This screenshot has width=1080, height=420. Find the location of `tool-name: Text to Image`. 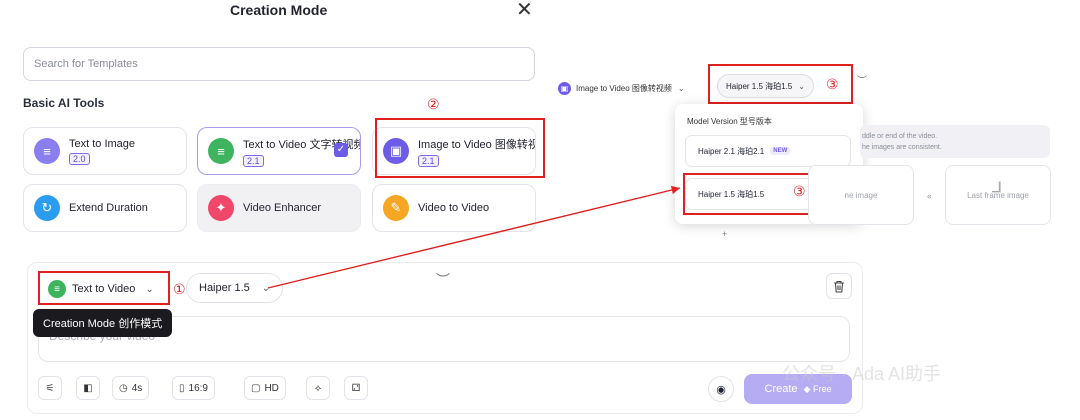

tool-name: Text to Image is located at coordinates (102, 143).